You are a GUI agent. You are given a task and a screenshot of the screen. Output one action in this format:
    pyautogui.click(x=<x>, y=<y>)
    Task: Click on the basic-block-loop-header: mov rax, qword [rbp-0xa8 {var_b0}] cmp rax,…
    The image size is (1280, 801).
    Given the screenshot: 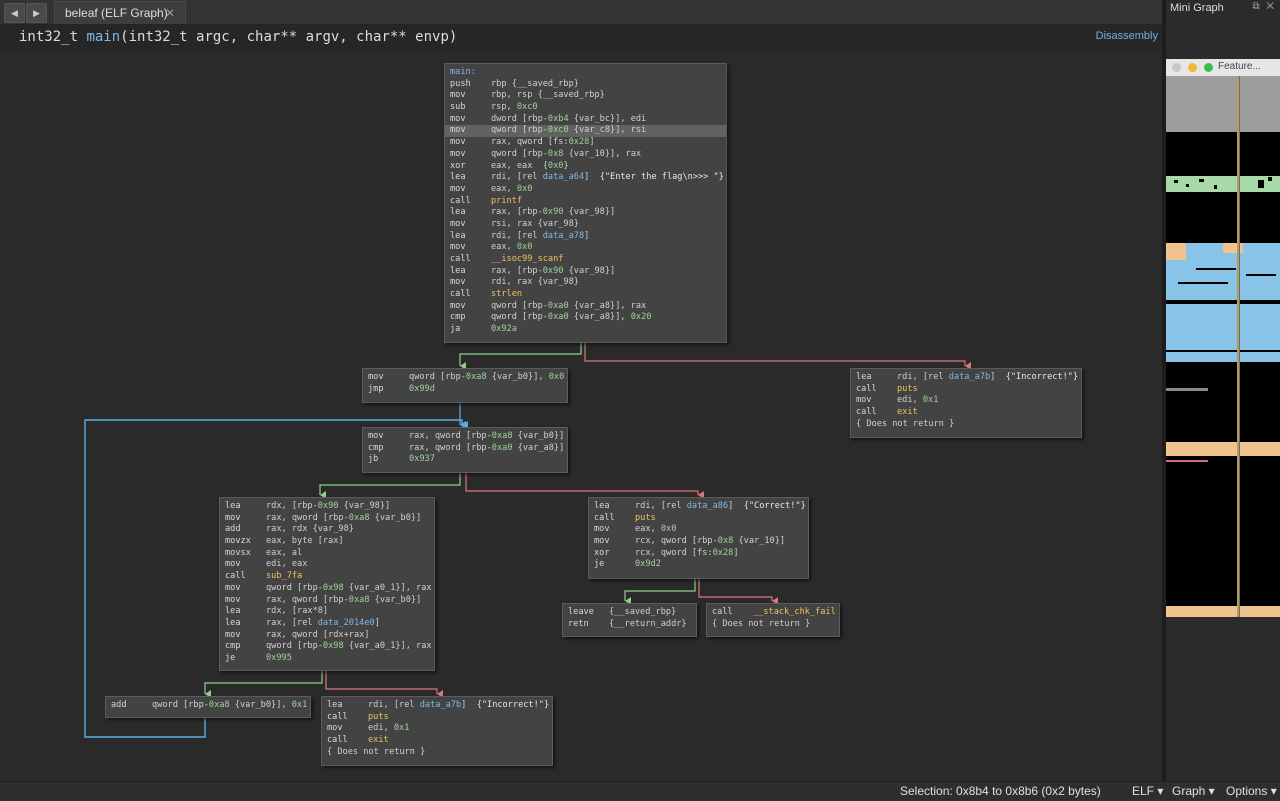 What is the action you would take?
    pyautogui.click(x=465, y=450)
    